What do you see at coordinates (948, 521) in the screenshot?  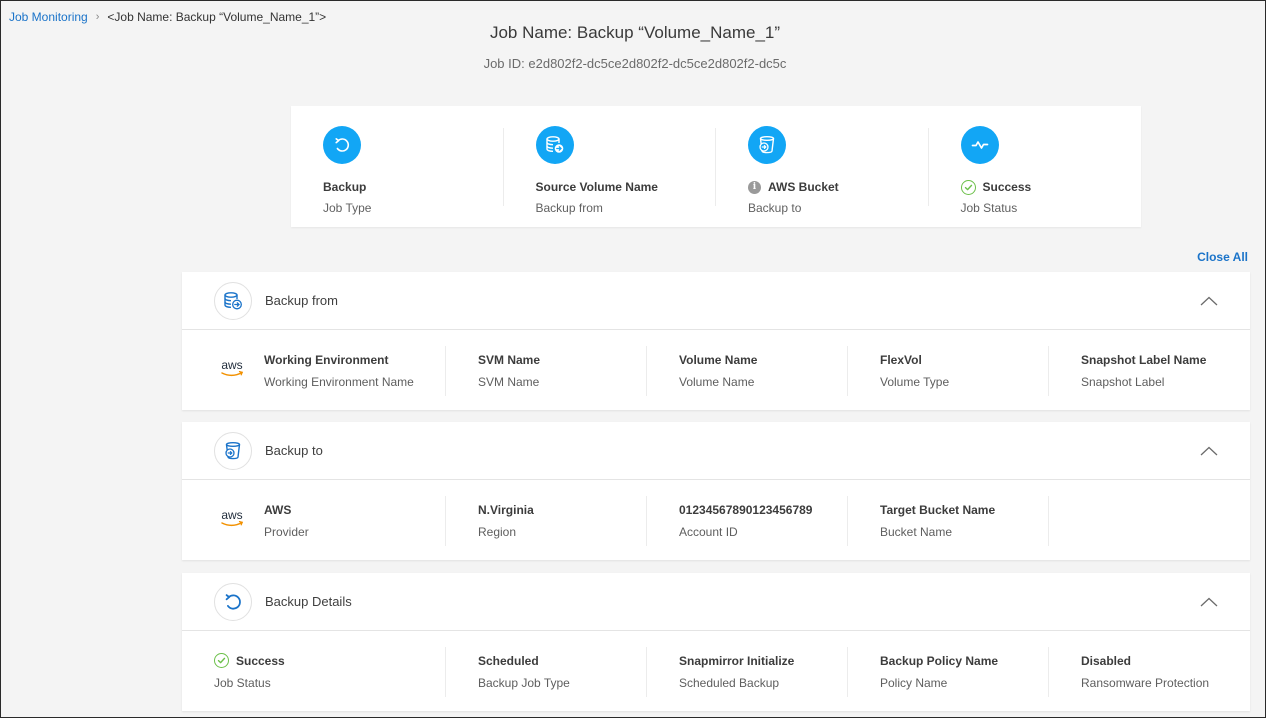 I see `field-bucket-name: Target Bucket Name Bucket Name` at bounding box center [948, 521].